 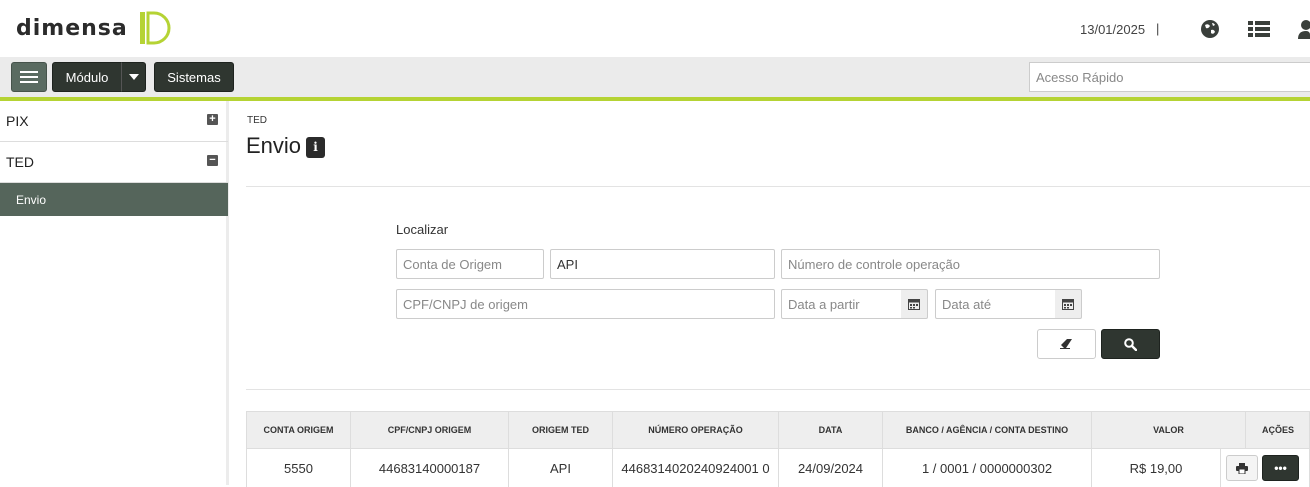 I want to click on breadcrumb: TED, so click(x=257, y=120).